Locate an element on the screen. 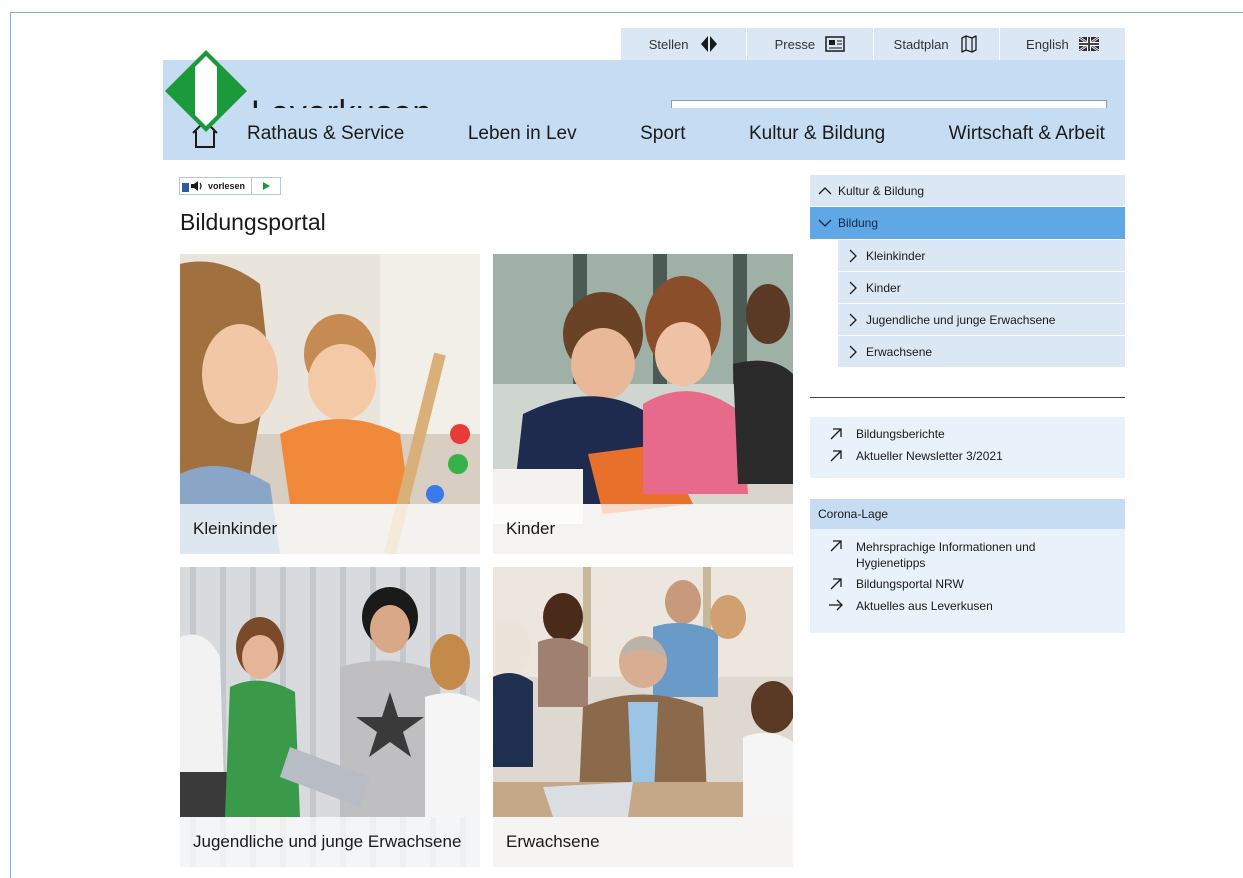  sidebar-item-label: Jugendliche und junge Erwachsene is located at coordinates (961, 319).